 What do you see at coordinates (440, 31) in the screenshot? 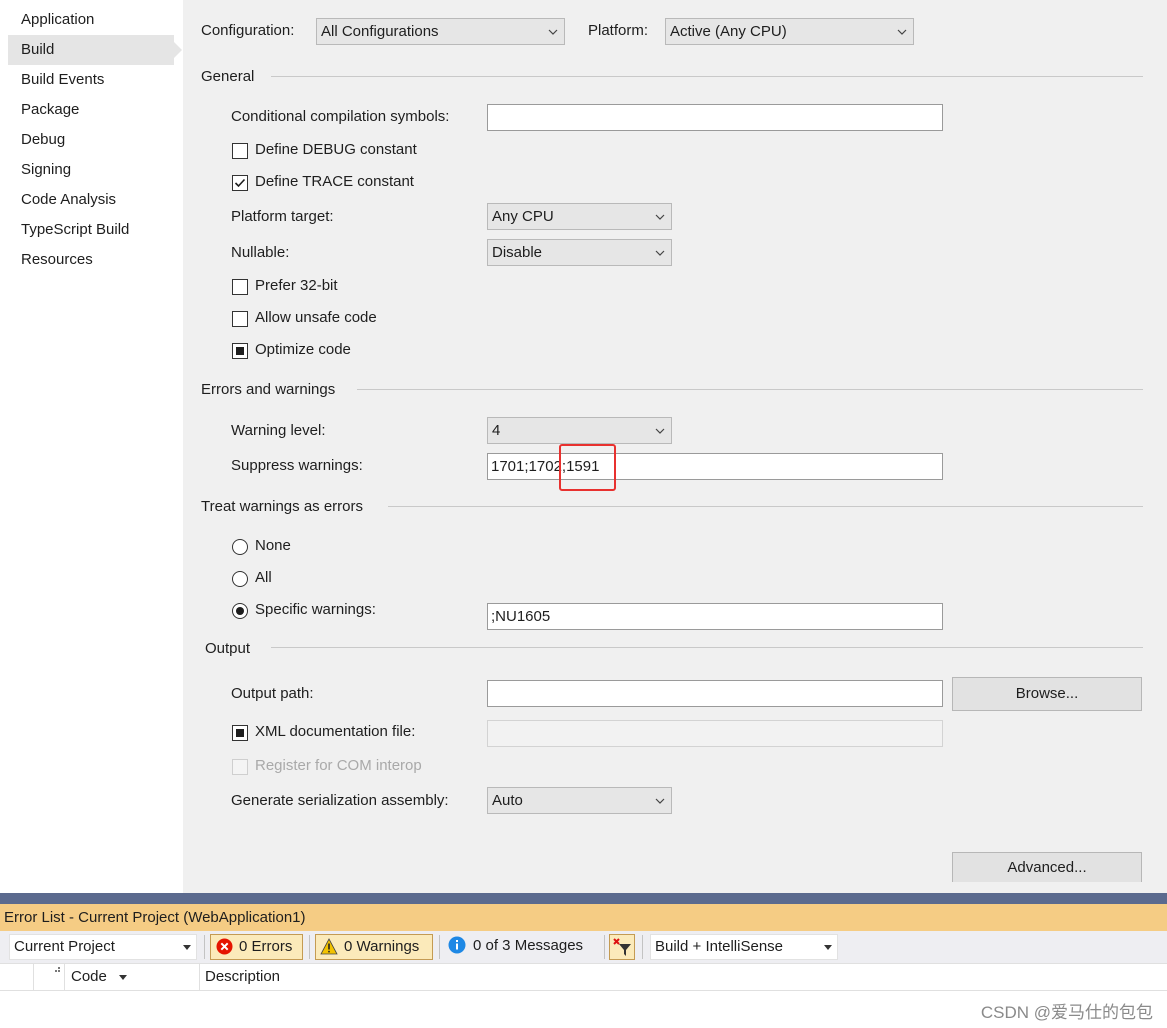
I see `configuration-dropdown: All Configurations` at bounding box center [440, 31].